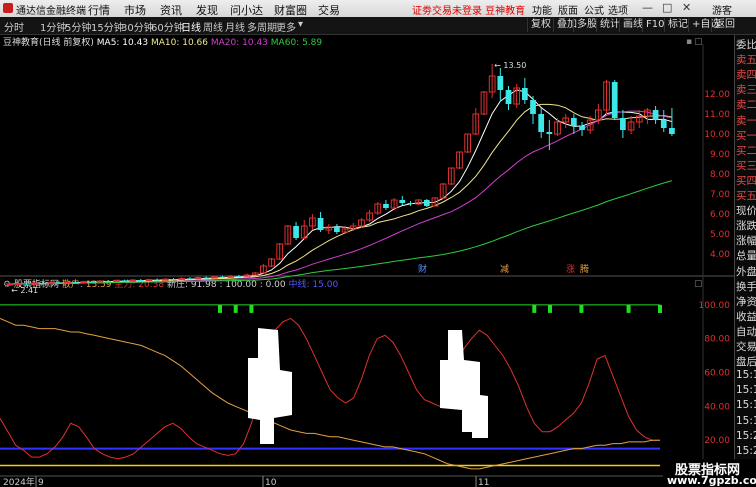 Image resolution: width=756 pixels, height=487 pixels. Describe the element at coordinates (717, 407) in the screenshot. I see `indicator-tick: 40.00` at that location.